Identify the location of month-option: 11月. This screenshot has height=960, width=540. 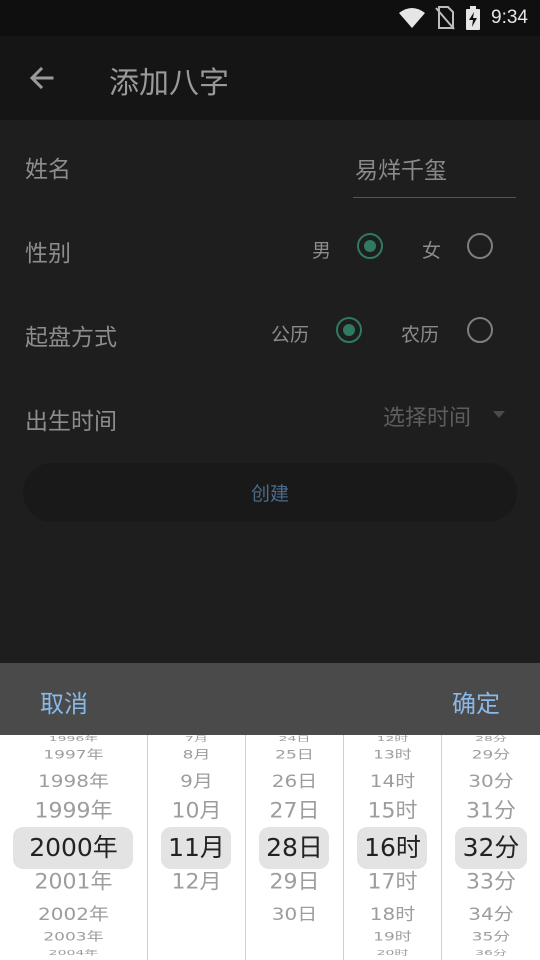
(196, 847).